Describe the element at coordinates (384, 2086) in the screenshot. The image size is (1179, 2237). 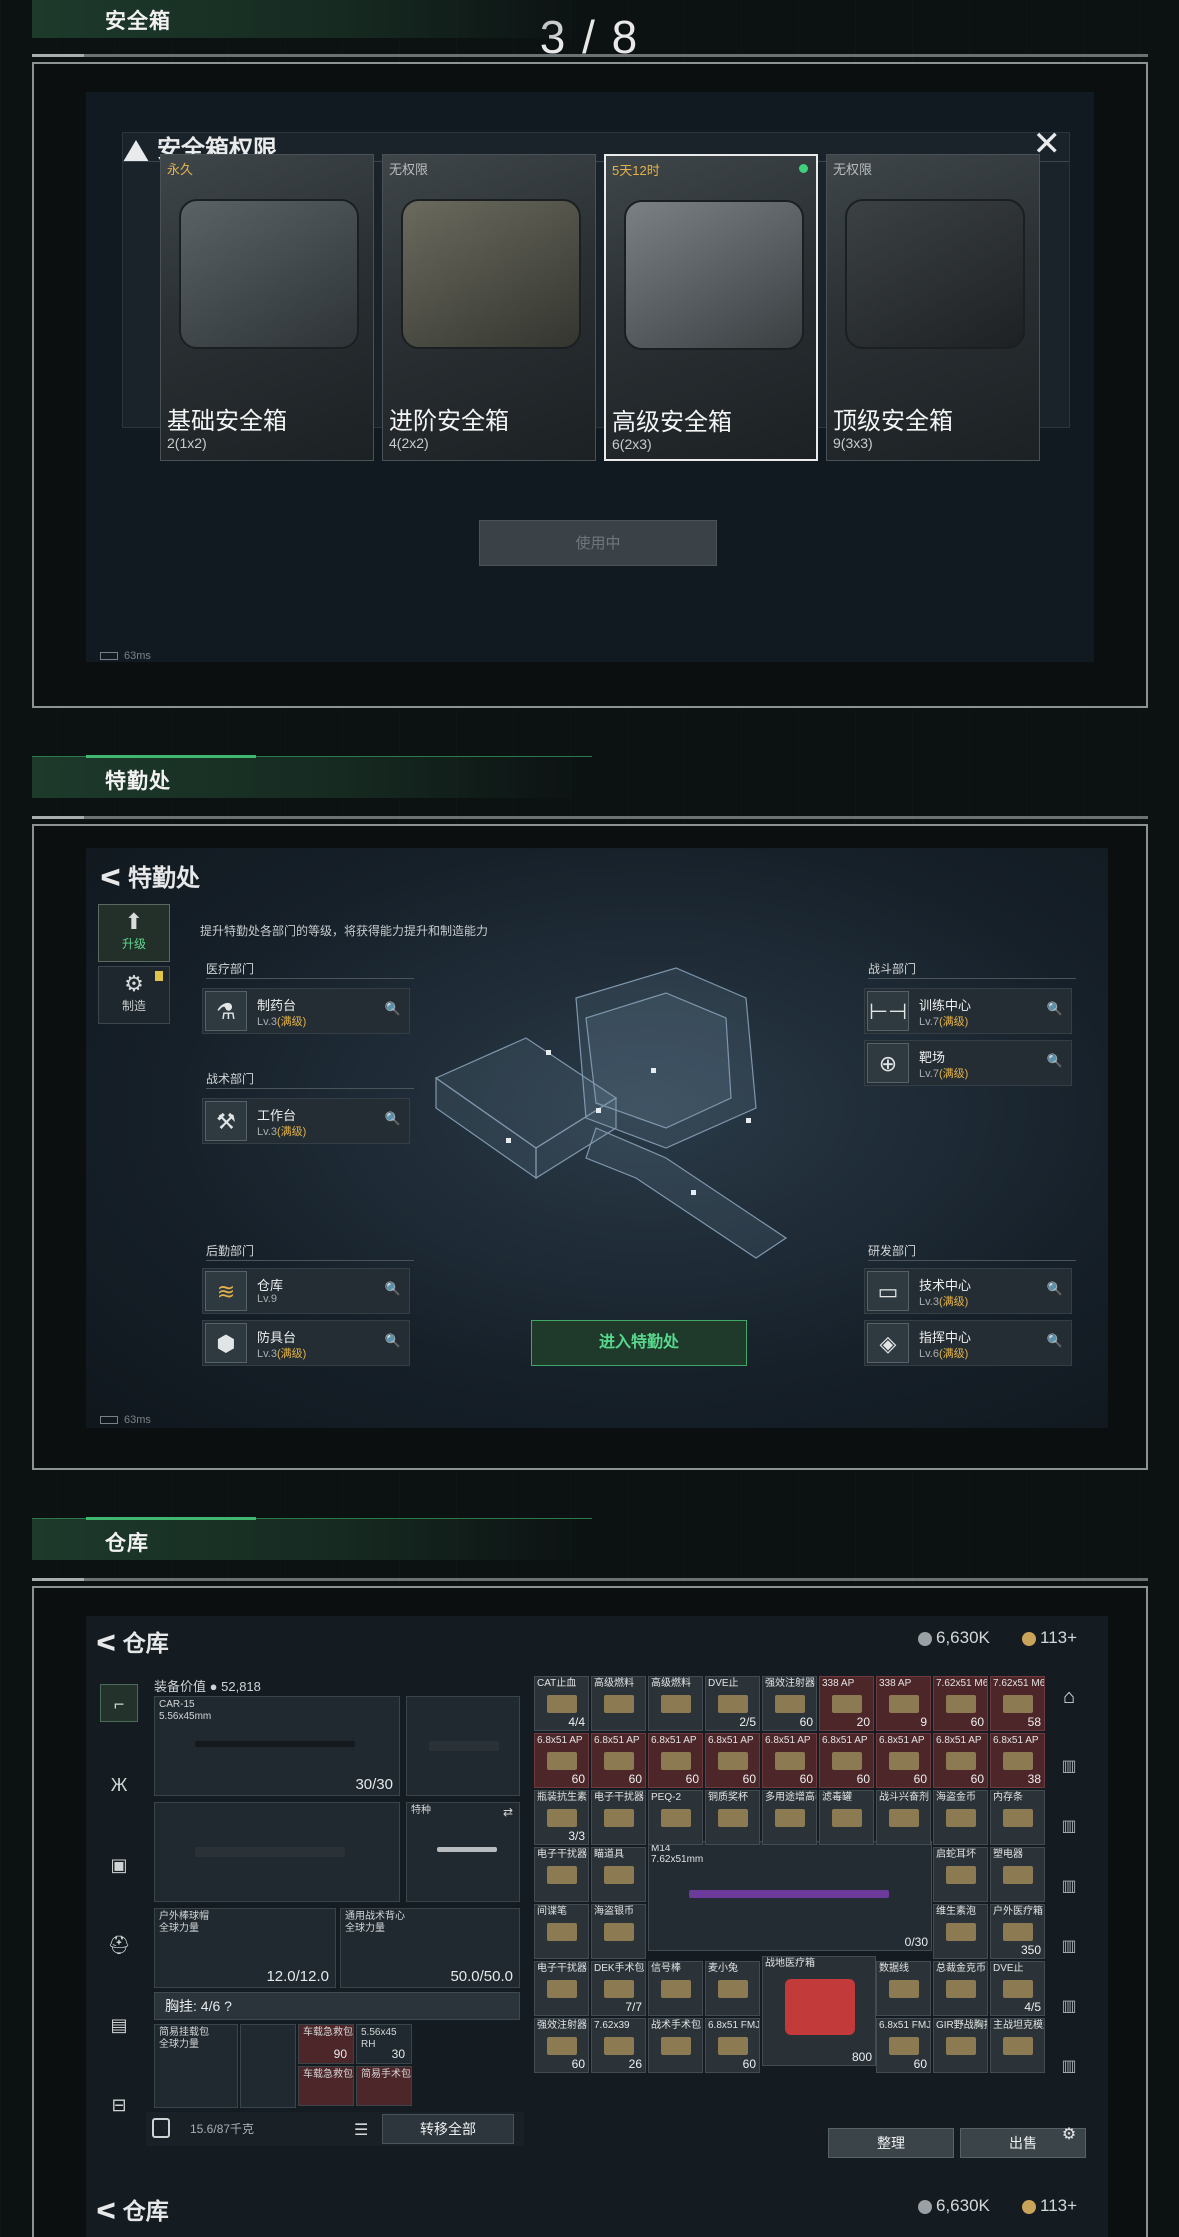
I see `rig-slot: 简易手术包` at that location.